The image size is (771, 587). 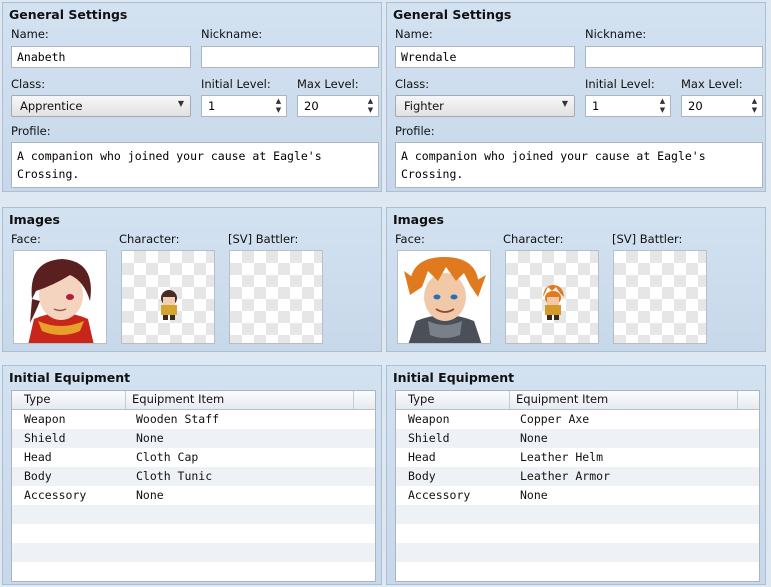 What do you see at coordinates (565, 476) in the screenshot?
I see `item-cell: Leather Armor` at bounding box center [565, 476].